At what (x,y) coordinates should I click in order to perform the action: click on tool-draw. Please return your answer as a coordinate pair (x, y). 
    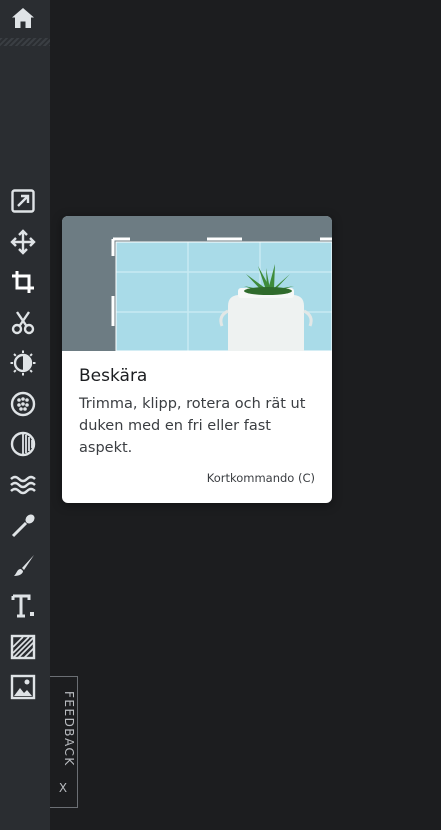
    Looking at the image, I should click on (23, 566).